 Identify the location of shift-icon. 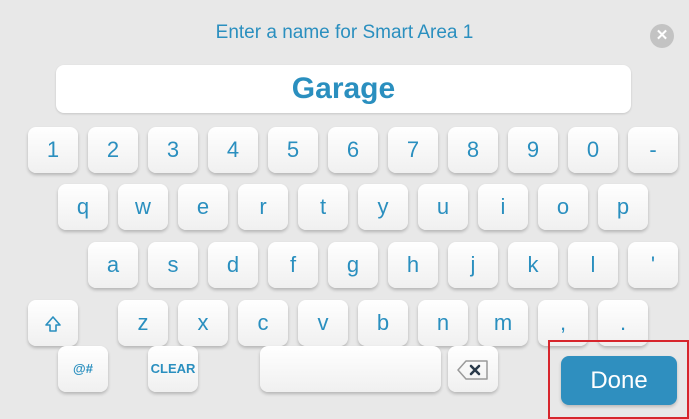
(53, 324).